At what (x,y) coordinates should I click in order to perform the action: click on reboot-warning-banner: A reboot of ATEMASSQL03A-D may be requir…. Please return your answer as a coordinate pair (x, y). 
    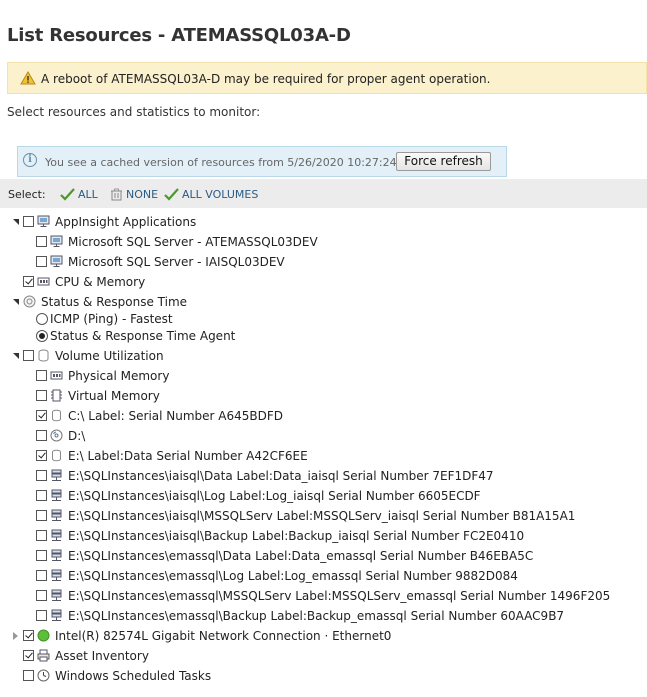
    Looking at the image, I should click on (327, 78).